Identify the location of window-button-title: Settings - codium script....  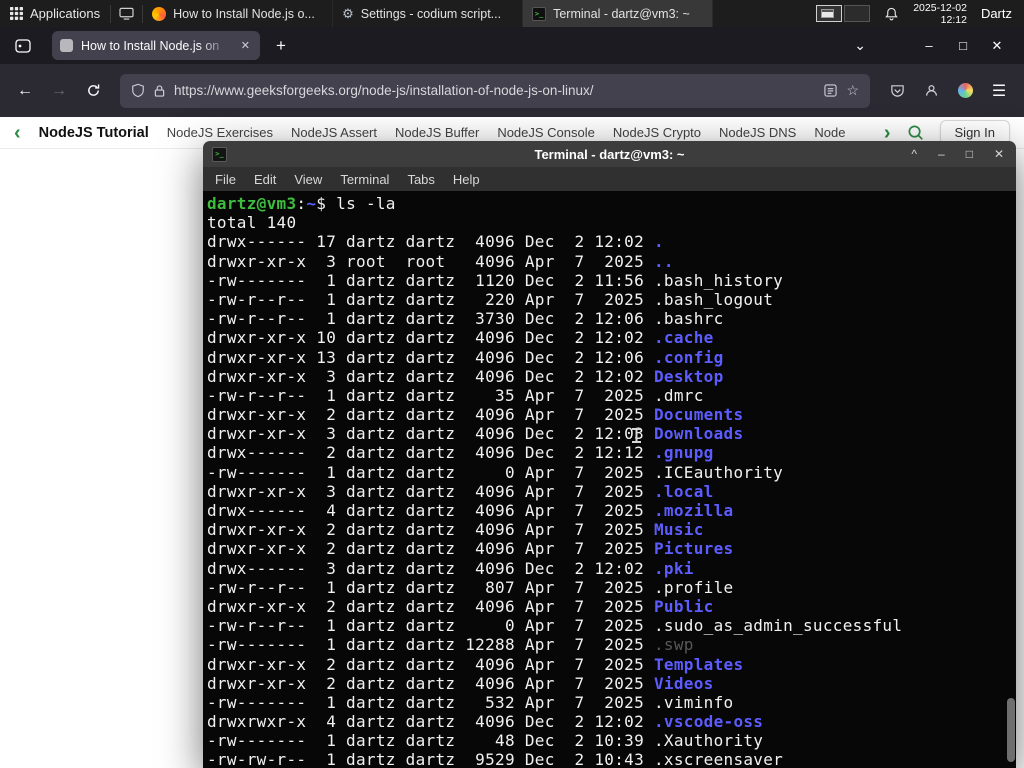
(431, 13).